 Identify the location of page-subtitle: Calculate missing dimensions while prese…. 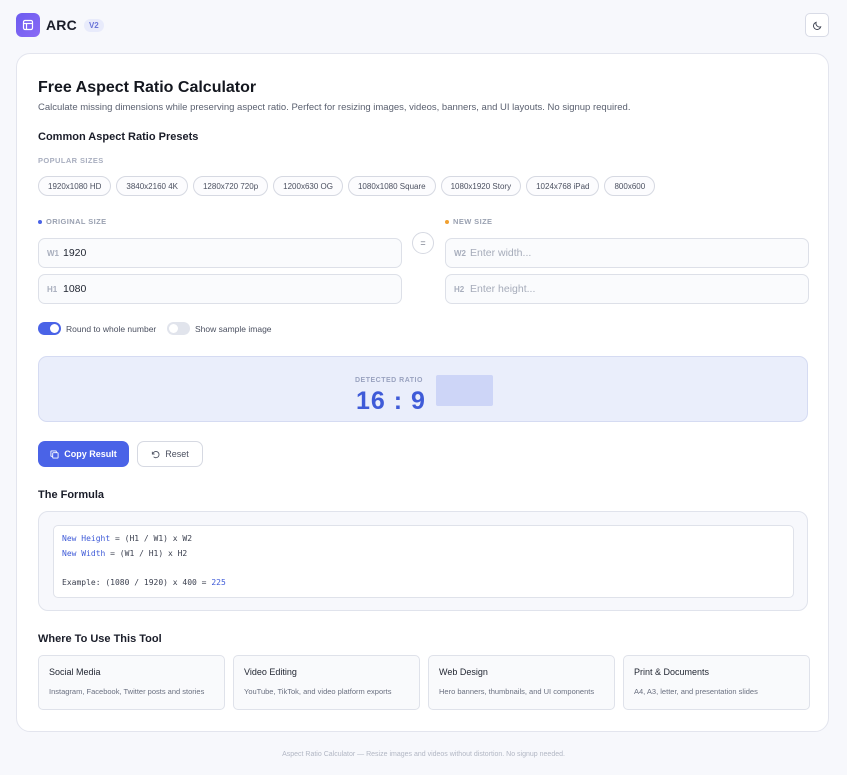
(334, 107).